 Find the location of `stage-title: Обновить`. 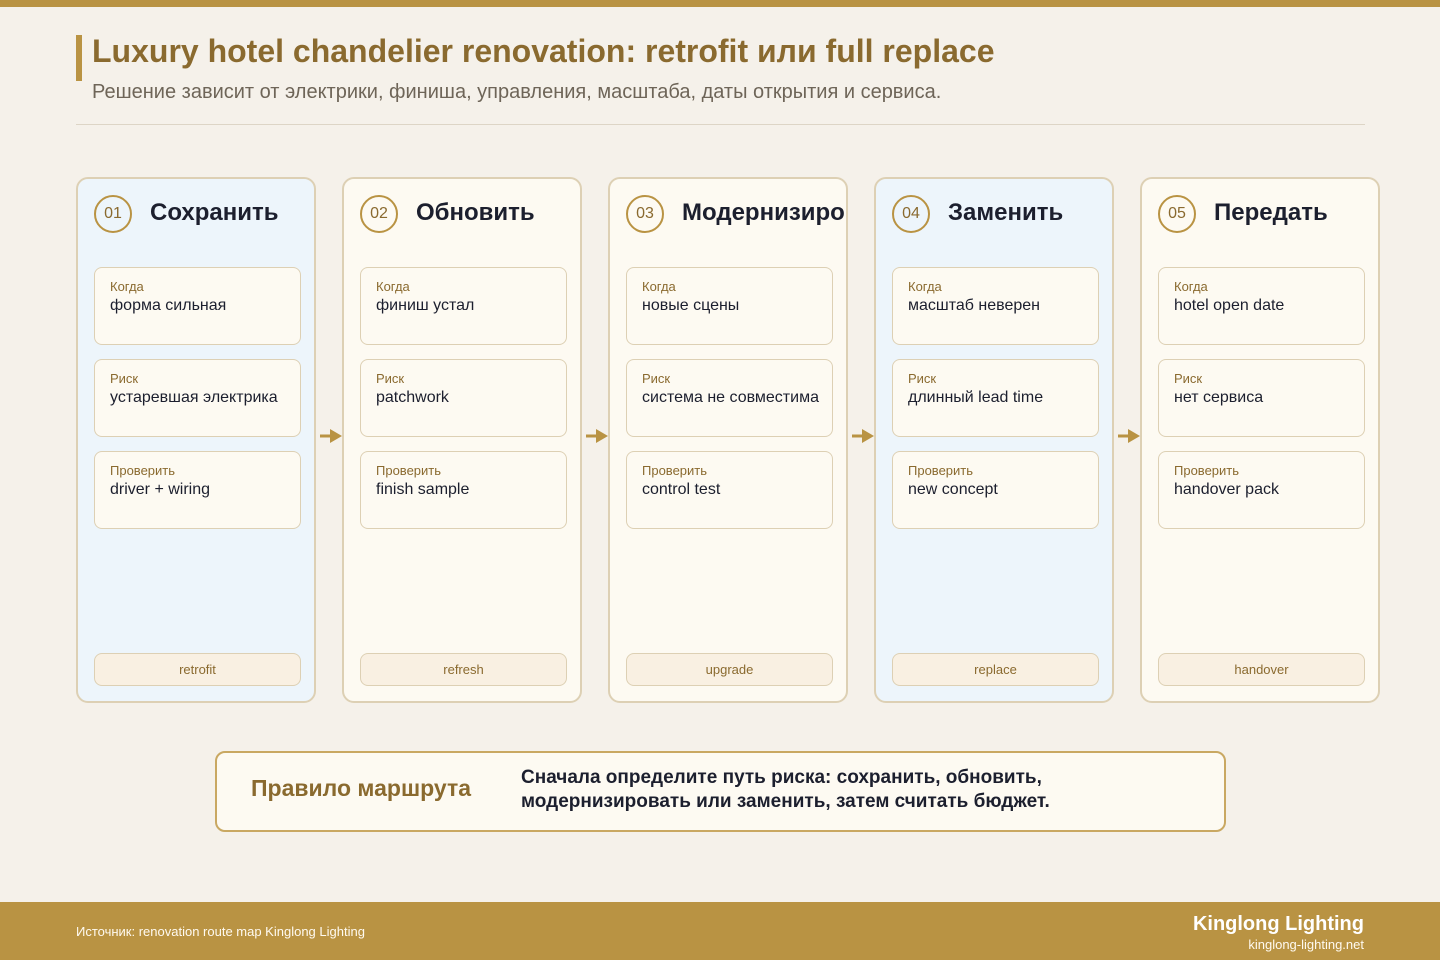

stage-title: Обновить is located at coordinates (475, 212).